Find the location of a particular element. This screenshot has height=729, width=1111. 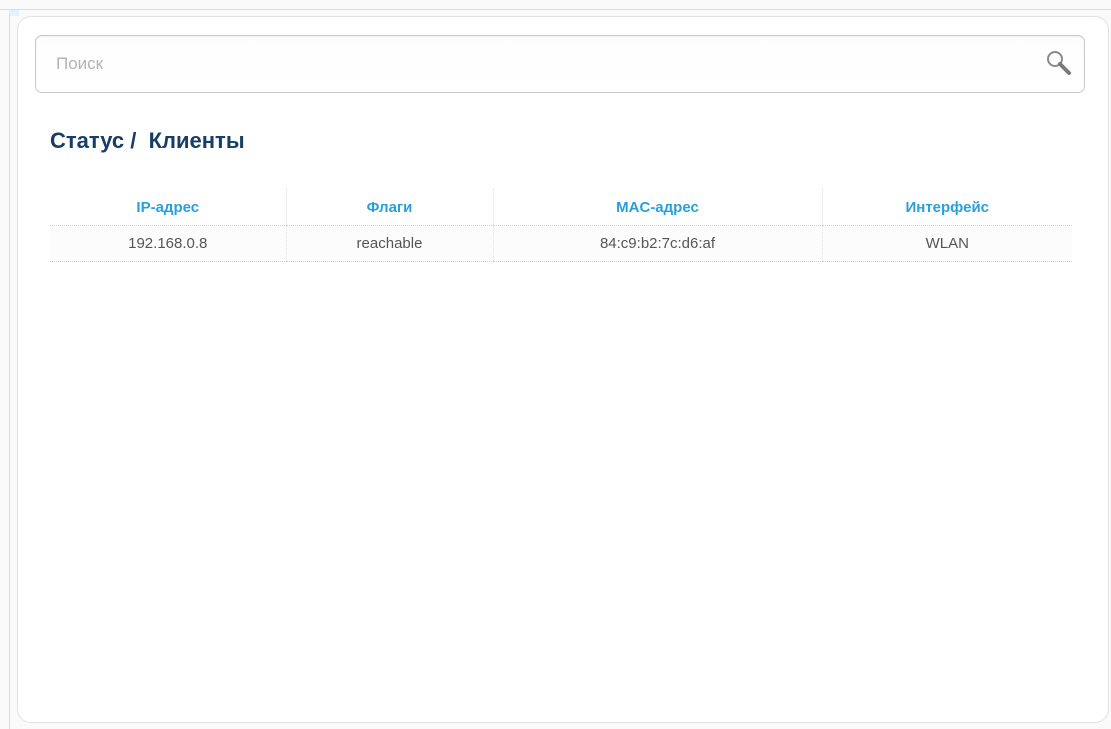

table-header-row: IP-адрес Флаги MAC-адрес Интерфейс is located at coordinates (561, 207).